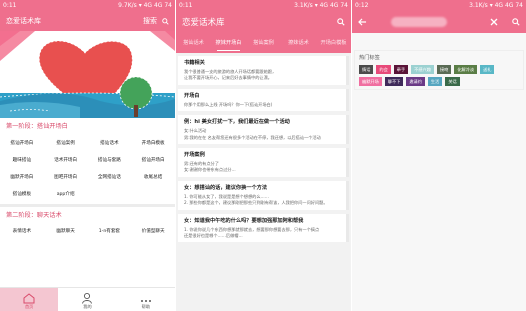 The width and height of the screenshot is (526, 311). I want to click on bottom-navigation: 首页 我的 帮助, so click(87, 299).